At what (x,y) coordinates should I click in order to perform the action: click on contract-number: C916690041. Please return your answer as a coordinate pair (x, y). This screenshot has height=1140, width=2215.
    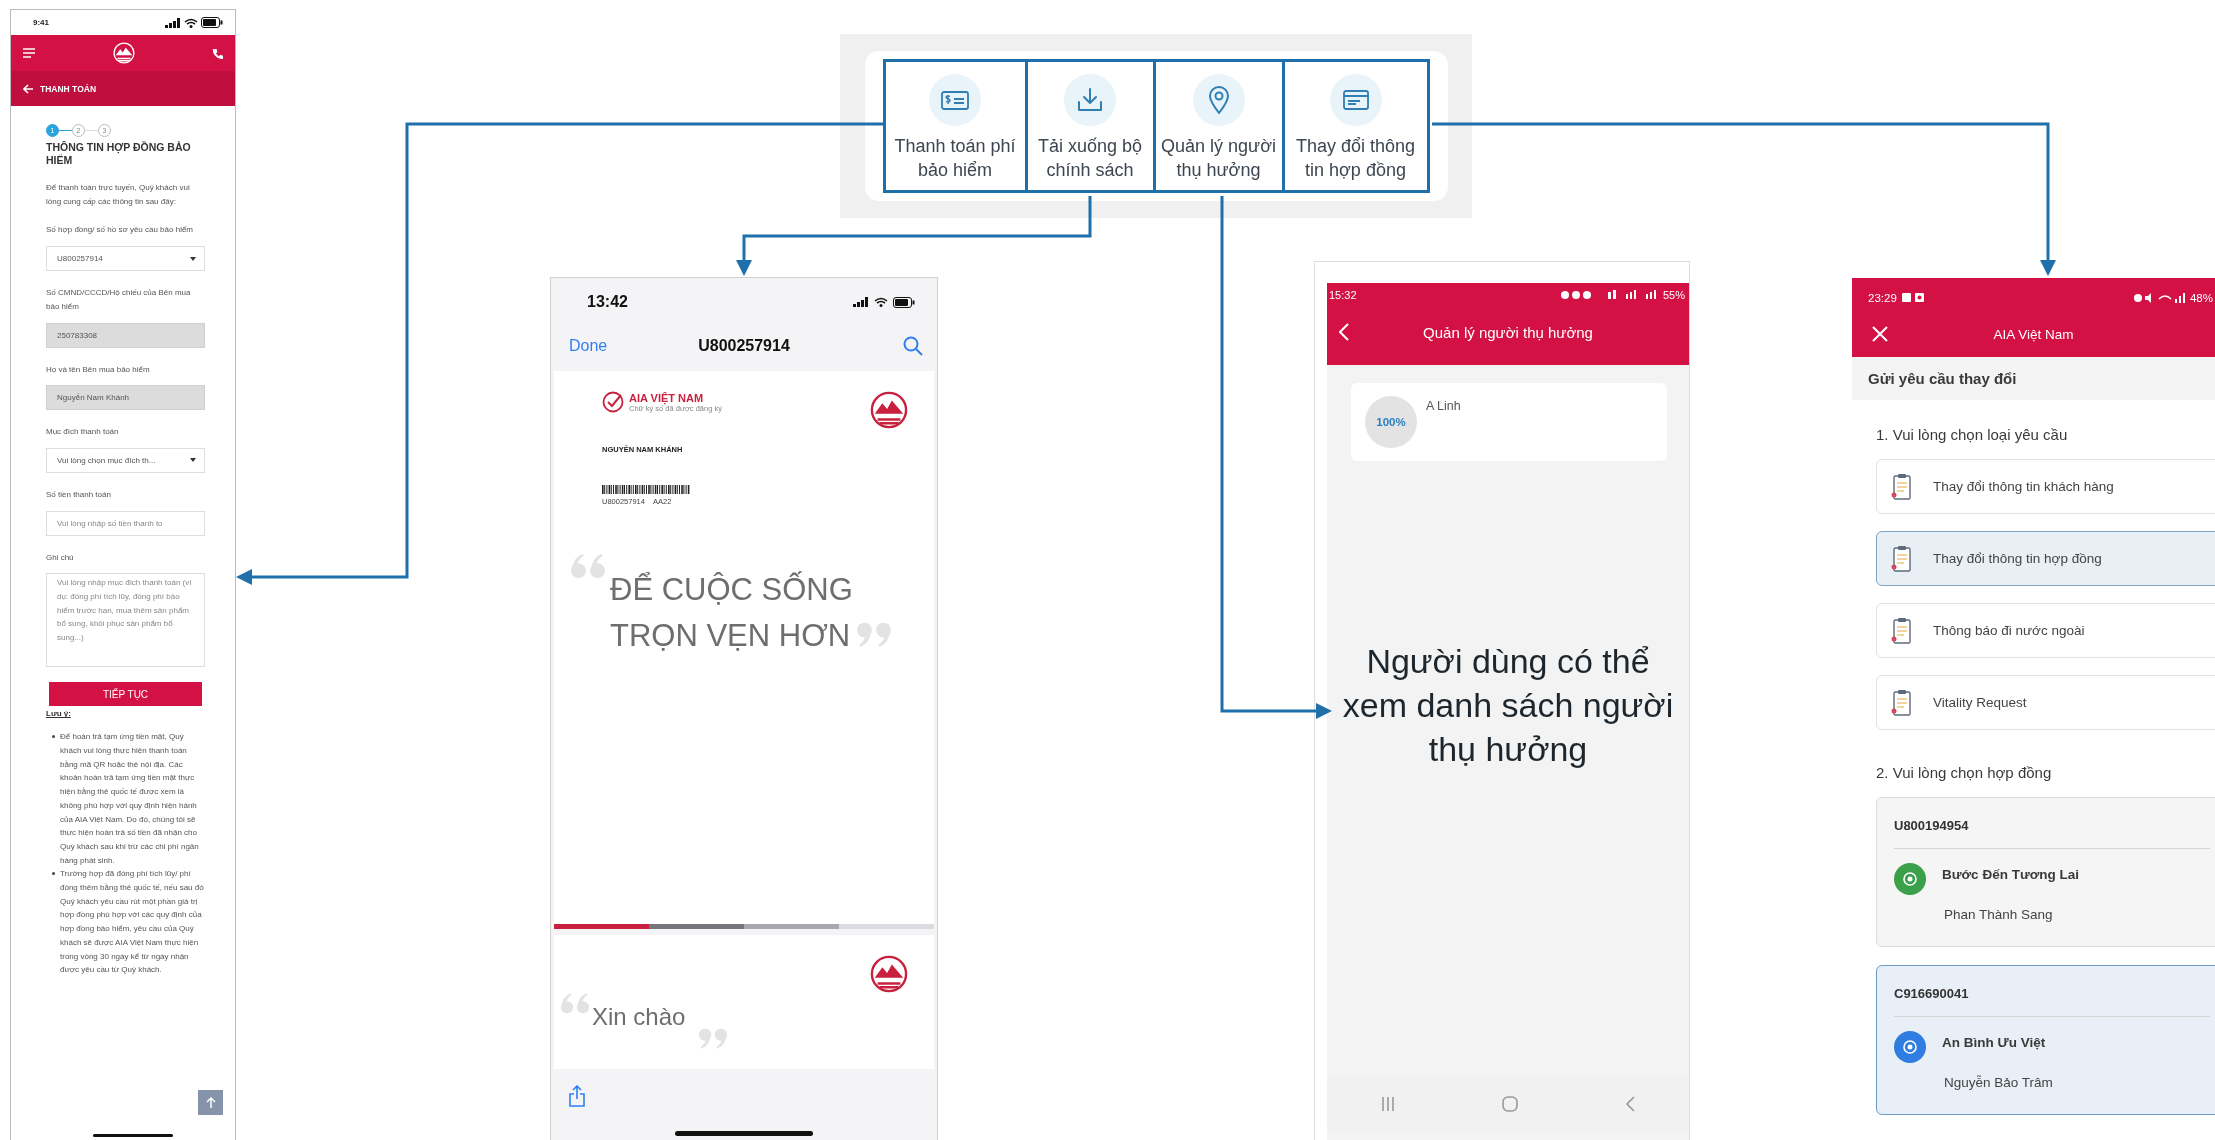
    Looking at the image, I should click on (1932, 994).